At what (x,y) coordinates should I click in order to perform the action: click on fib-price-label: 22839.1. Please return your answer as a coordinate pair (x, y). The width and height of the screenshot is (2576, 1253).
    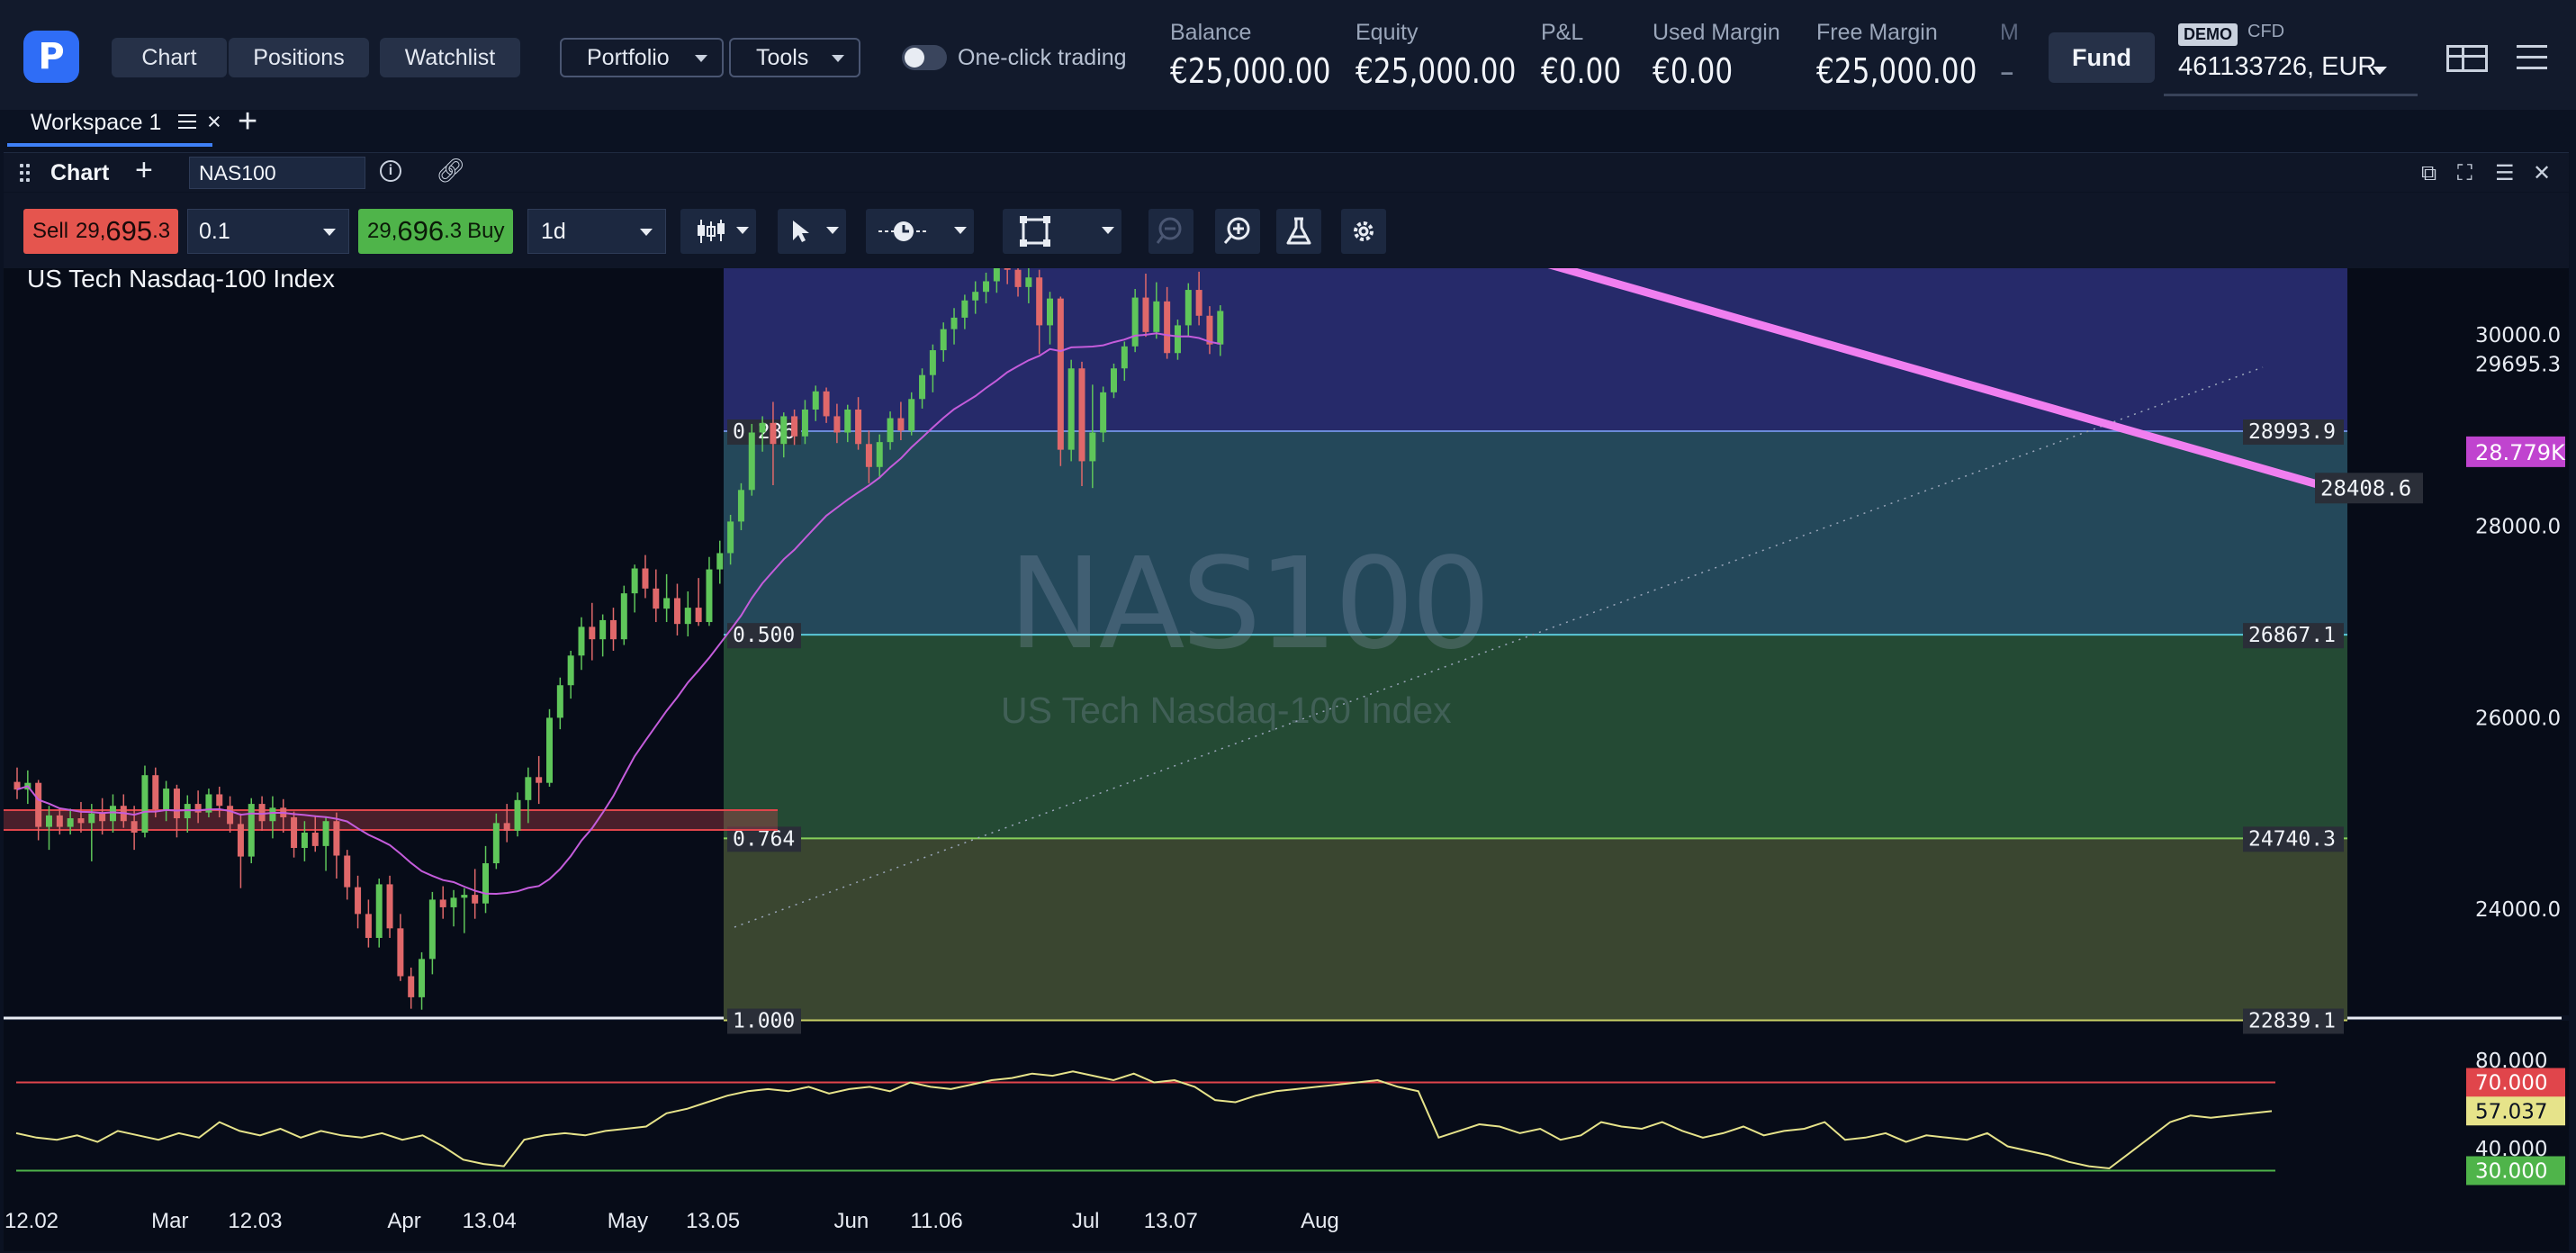
    Looking at the image, I should click on (2292, 1022).